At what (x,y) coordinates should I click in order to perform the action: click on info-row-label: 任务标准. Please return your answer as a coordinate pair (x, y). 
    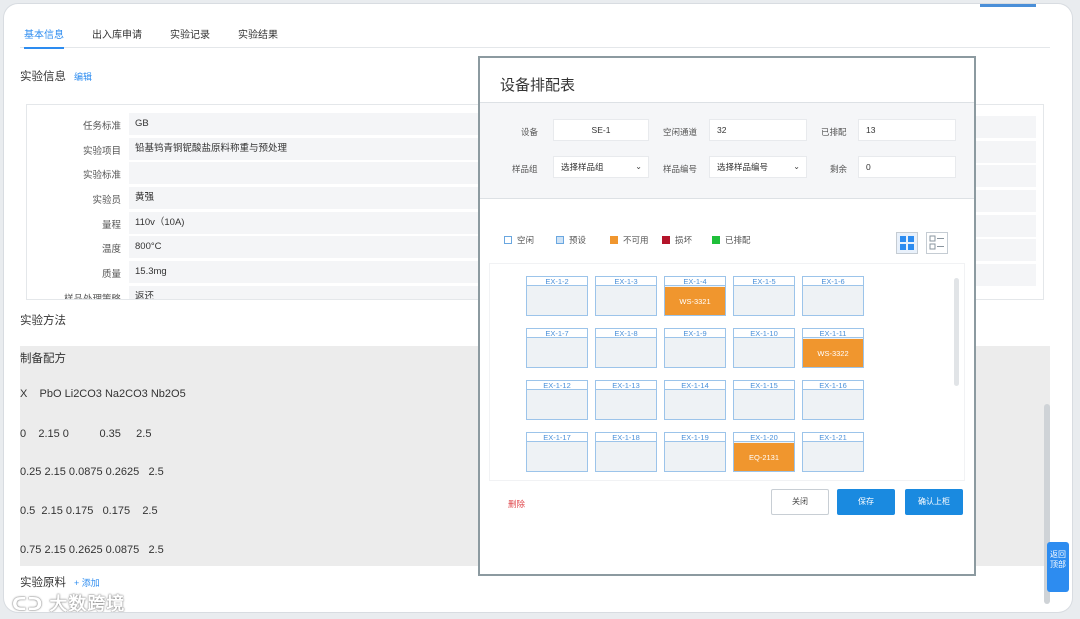
    Looking at the image, I should click on (101, 126).